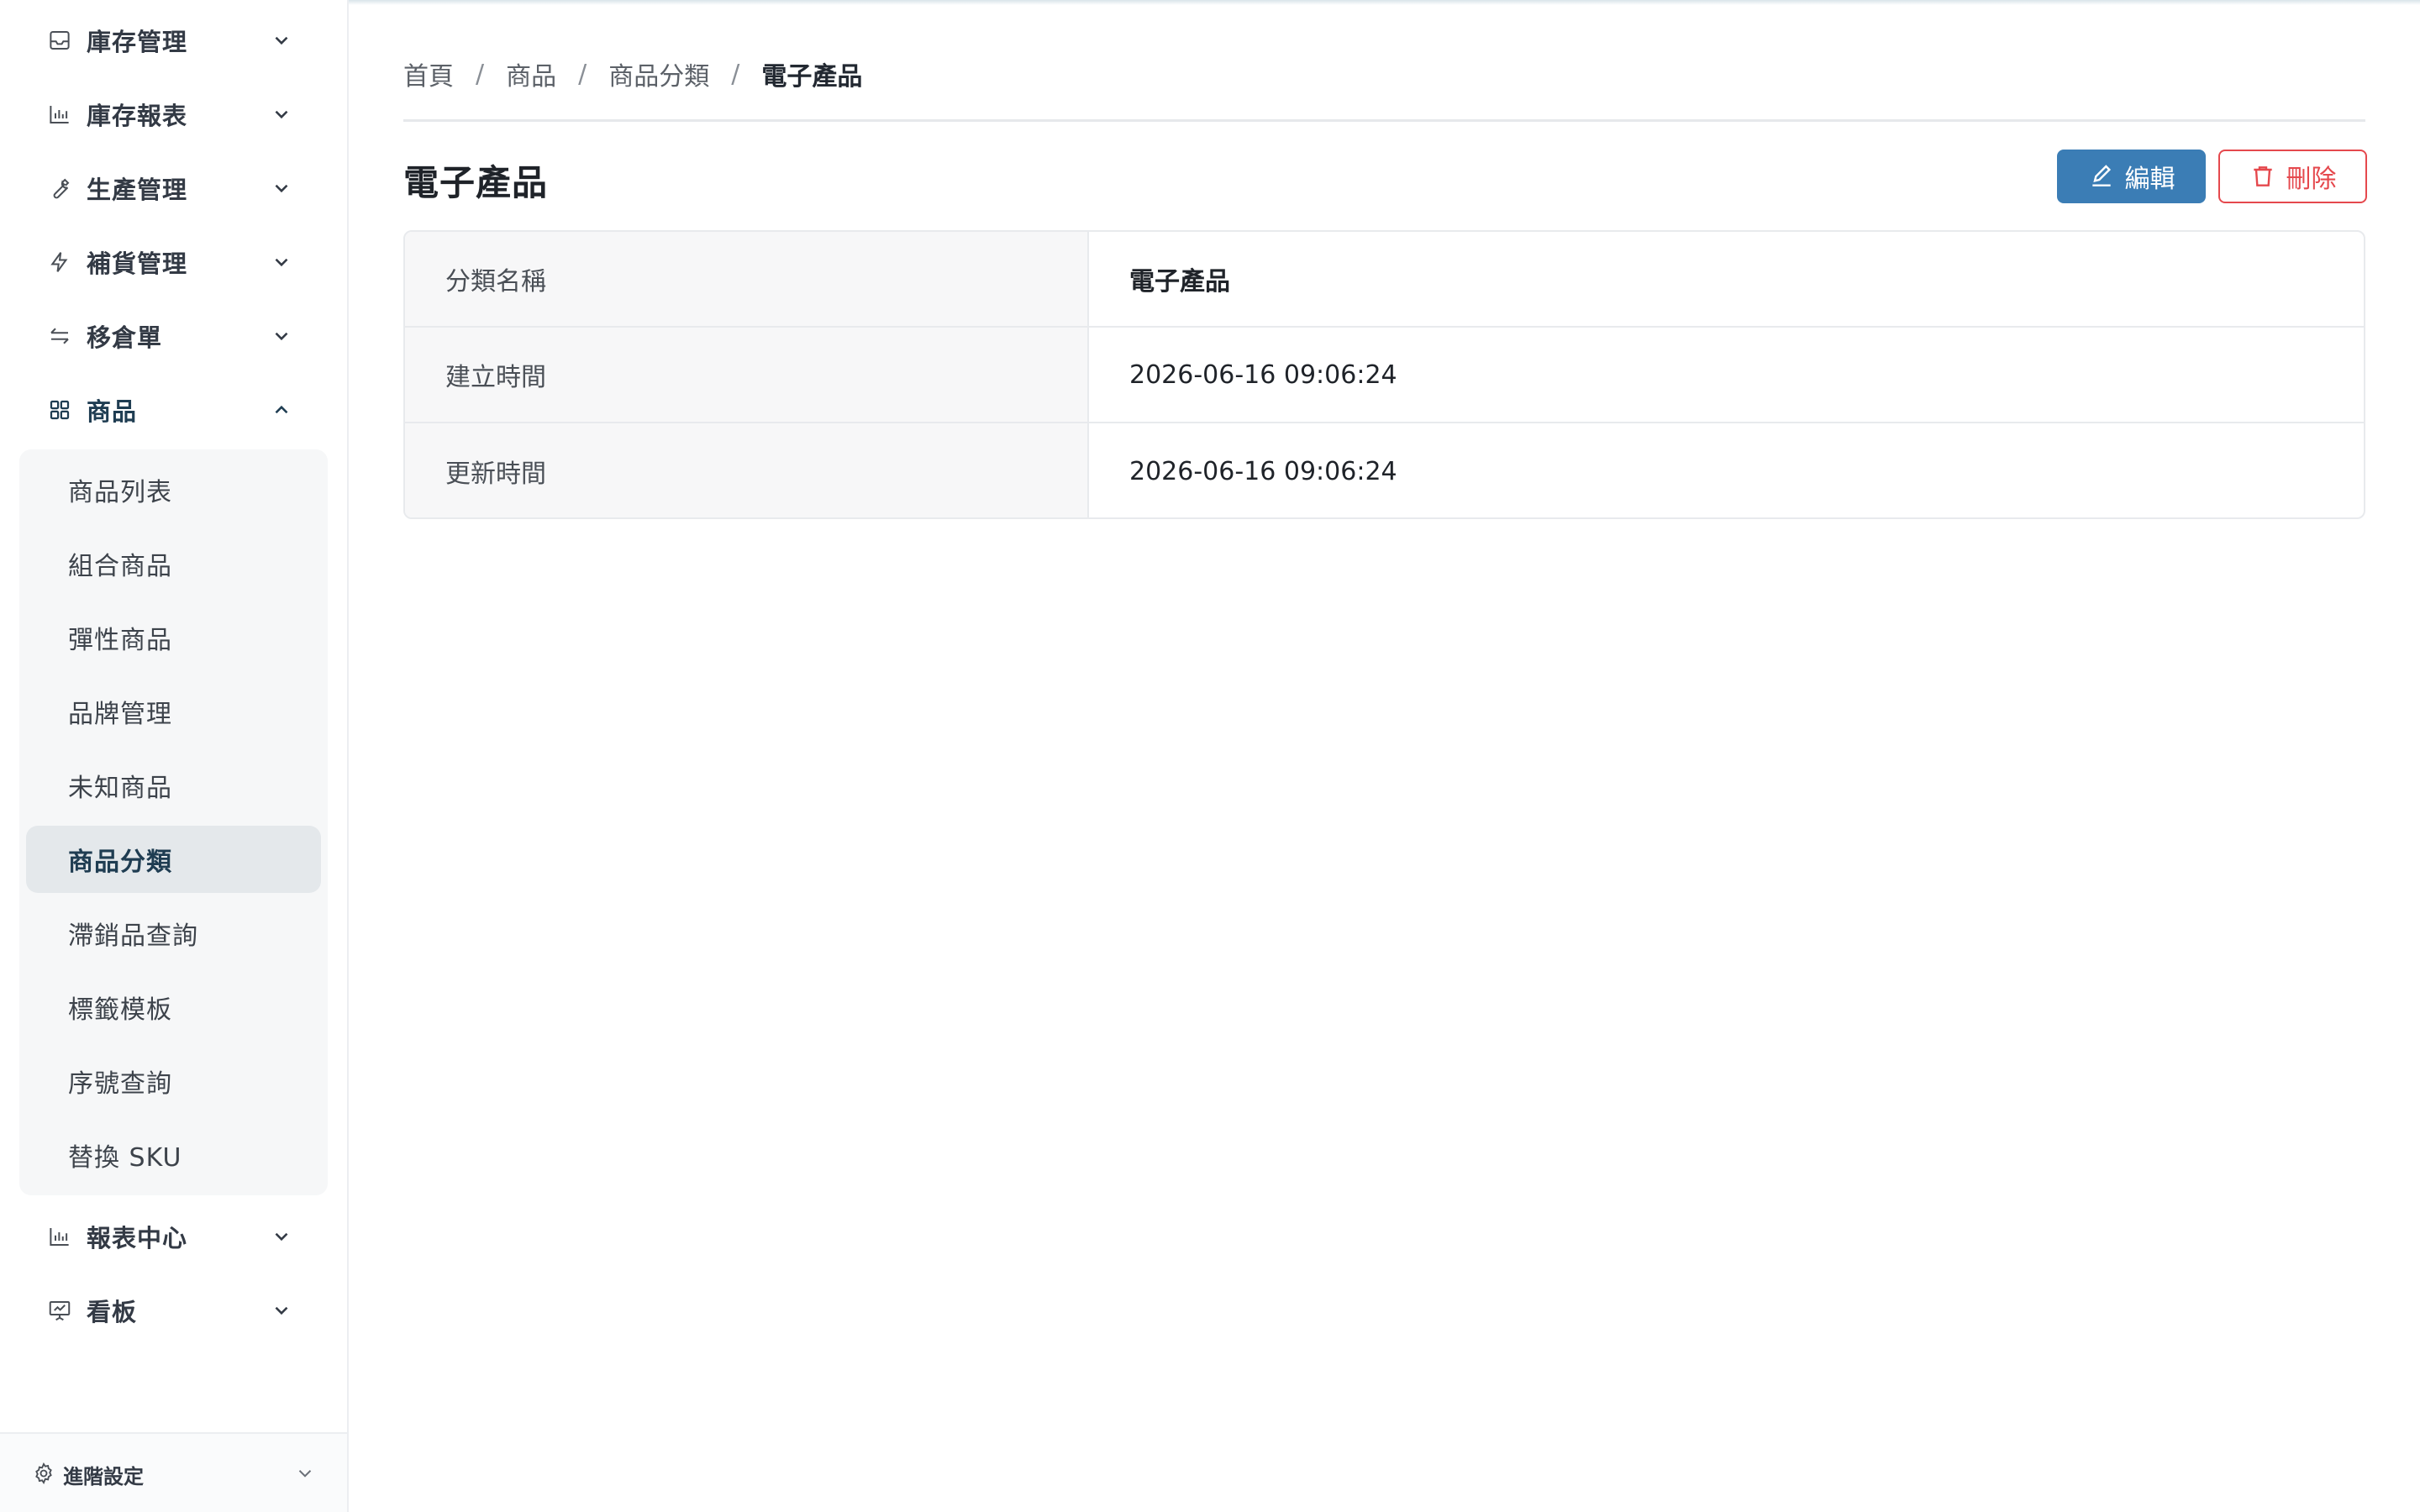  I want to click on submenu-item-label: 彈性商品, so click(120, 640).